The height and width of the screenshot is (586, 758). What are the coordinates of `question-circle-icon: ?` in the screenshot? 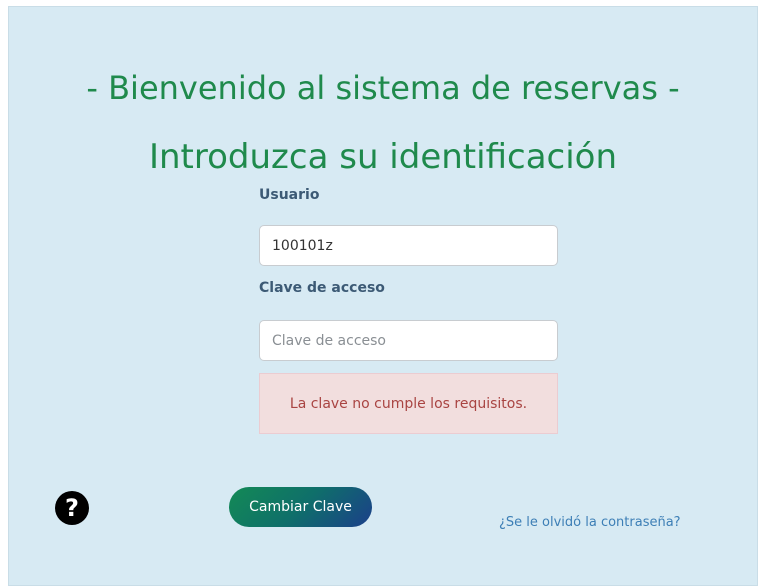 It's located at (72, 508).